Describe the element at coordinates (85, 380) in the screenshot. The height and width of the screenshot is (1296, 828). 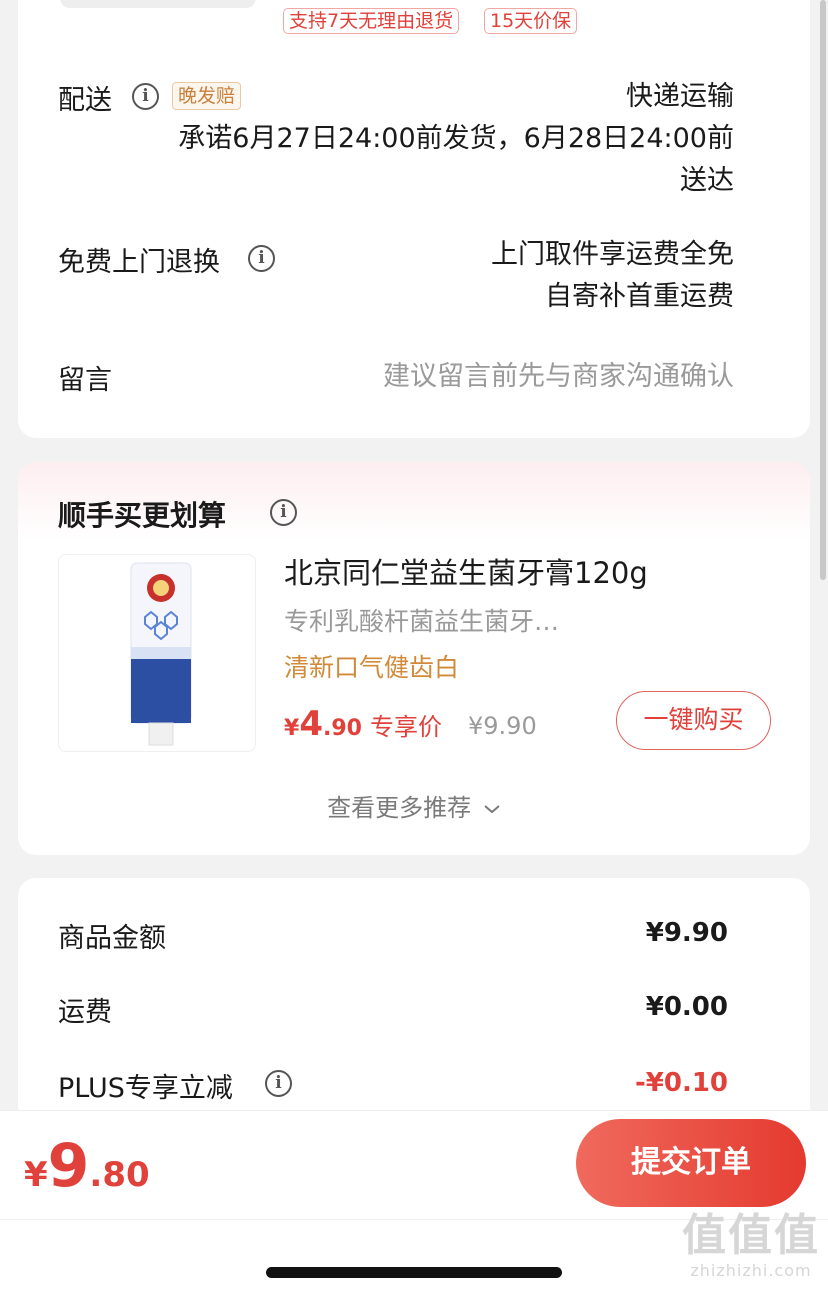
I see `message-label: 留言` at that location.